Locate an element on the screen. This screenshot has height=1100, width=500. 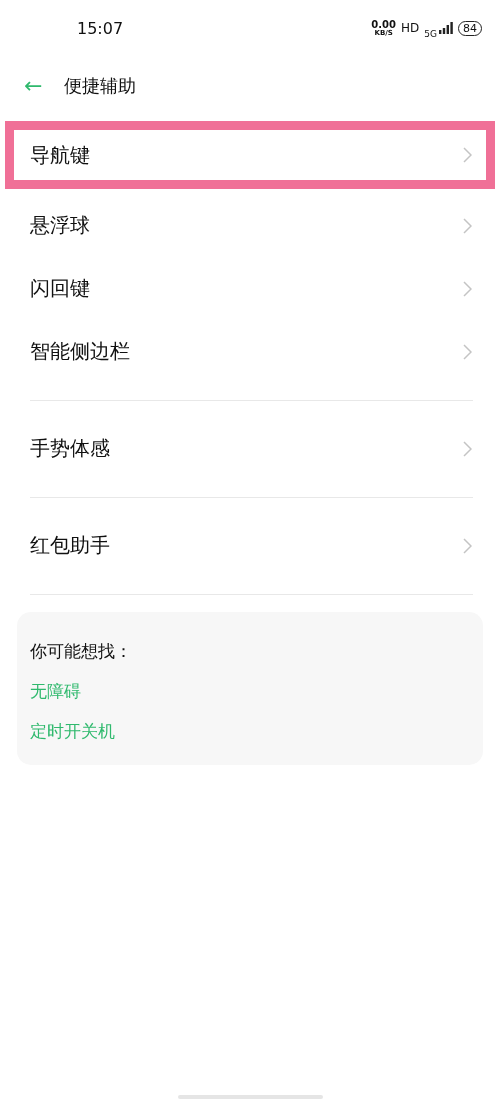
hd-indicator: HD is located at coordinates (410, 28).